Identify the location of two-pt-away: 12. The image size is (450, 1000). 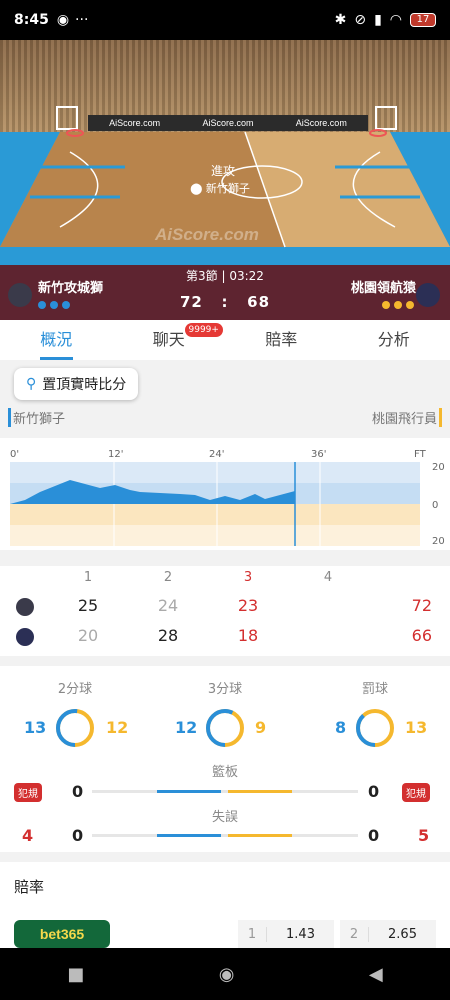
(117, 727).